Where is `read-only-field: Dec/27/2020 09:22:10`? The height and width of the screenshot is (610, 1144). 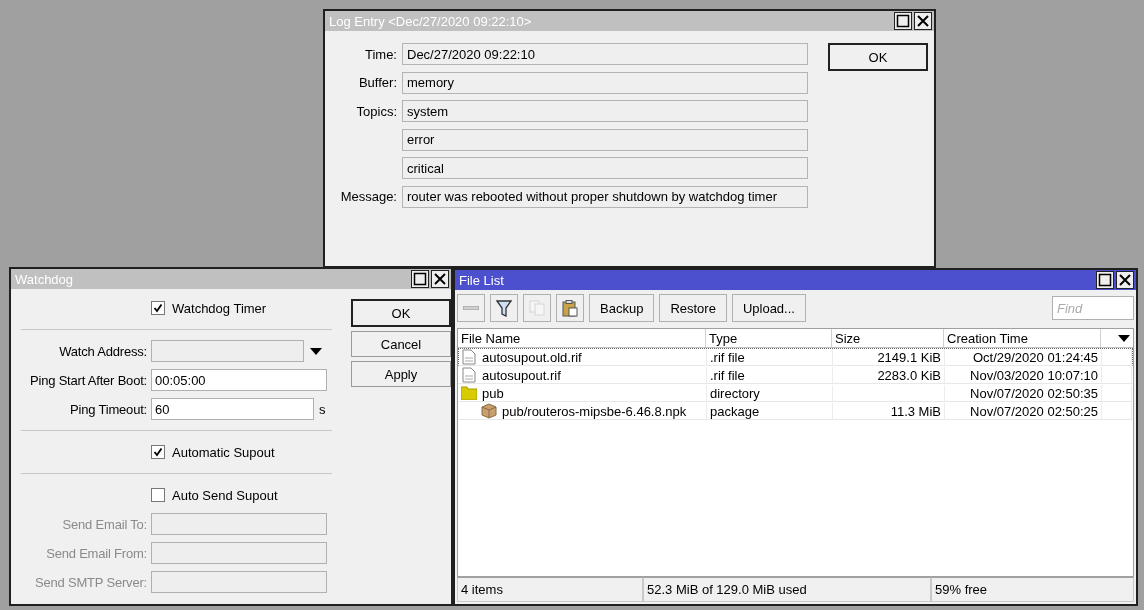 read-only-field: Dec/27/2020 09:22:10 is located at coordinates (605, 54).